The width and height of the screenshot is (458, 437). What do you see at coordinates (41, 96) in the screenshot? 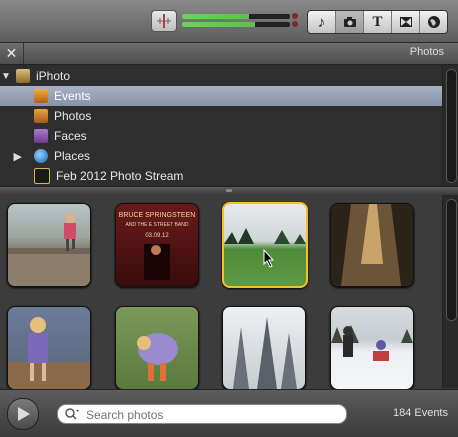
I see `events-icon` at bounding box center [41, 96].